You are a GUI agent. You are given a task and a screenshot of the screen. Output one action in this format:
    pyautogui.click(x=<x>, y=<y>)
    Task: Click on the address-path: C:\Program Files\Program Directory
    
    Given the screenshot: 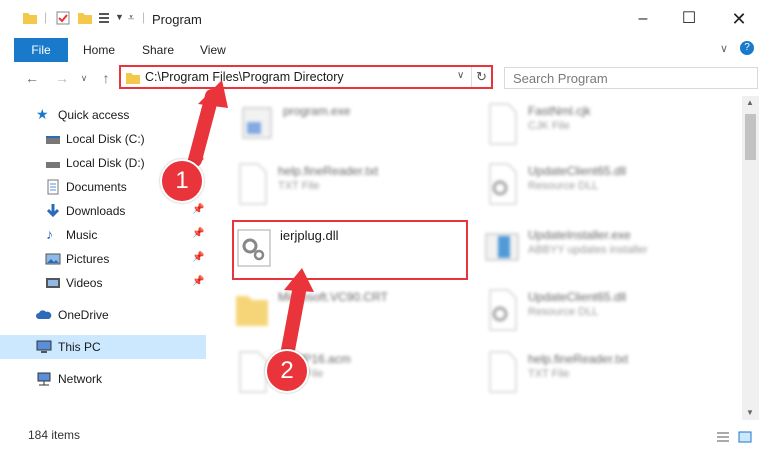 What is the action you would take?
    pyautogui.click(x=244, y=77)
    